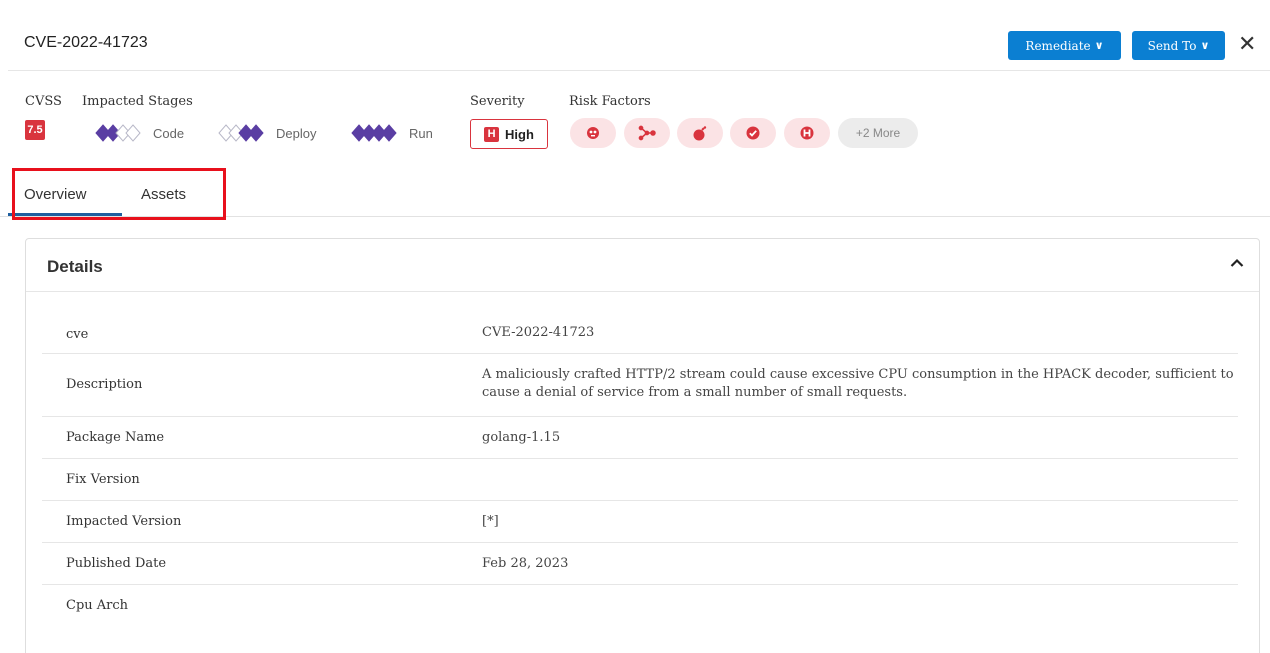  What do you see at coordinates (640, 522) in the screenshot?
I see `table-row: Impacted Version [*]` at bounding box center [640, 522].